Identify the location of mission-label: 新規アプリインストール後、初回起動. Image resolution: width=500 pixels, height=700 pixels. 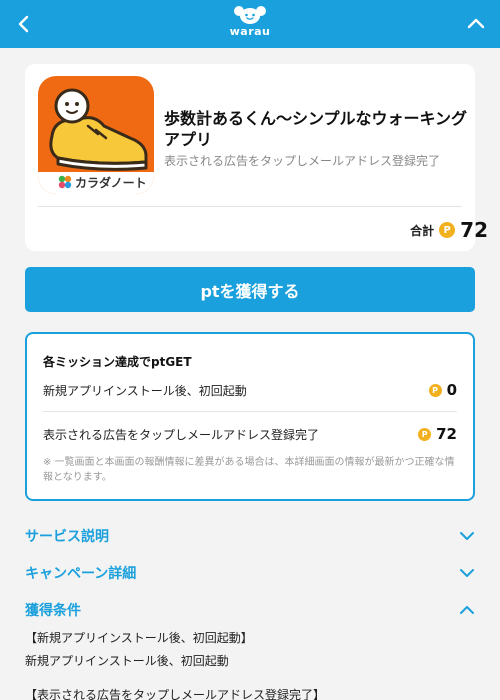
(145, 390).